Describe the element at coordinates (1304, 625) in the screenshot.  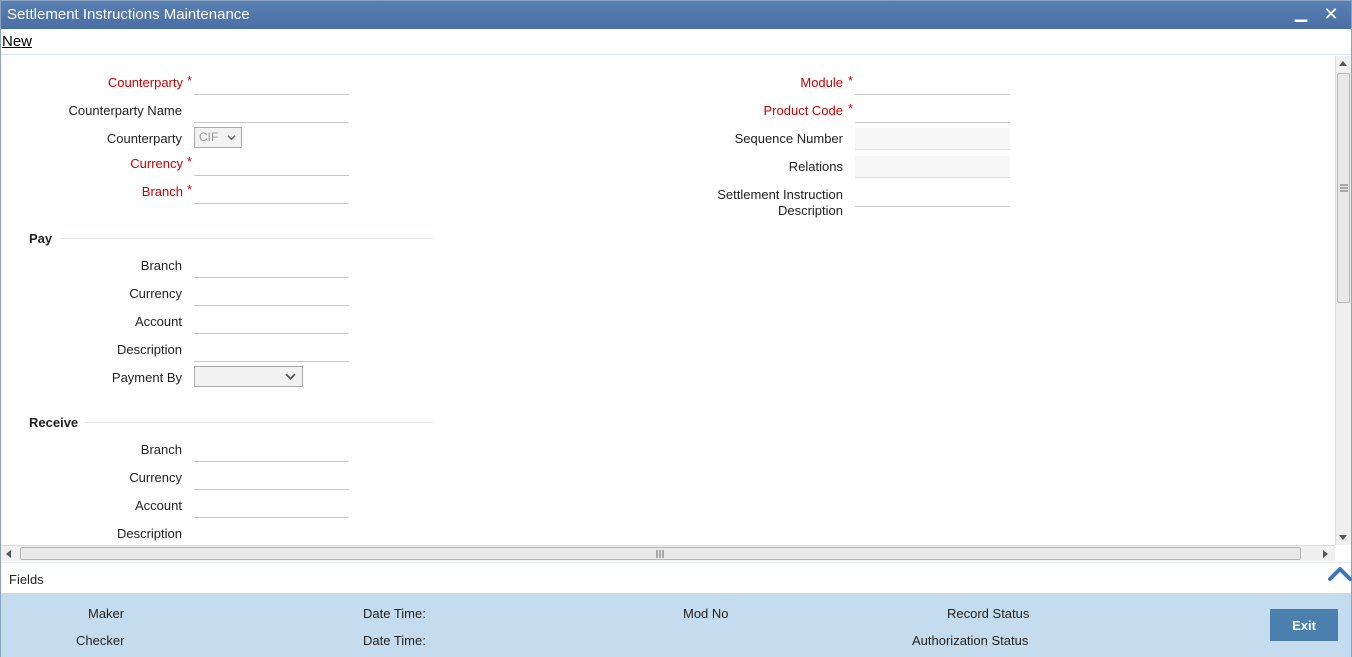
I see `exit-button: Exit` at that location.